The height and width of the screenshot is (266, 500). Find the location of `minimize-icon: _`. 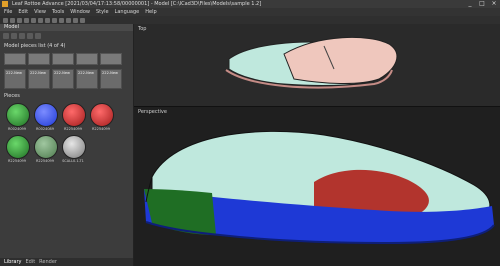

minimize-icon: _ is located at coordinates (470, 4).